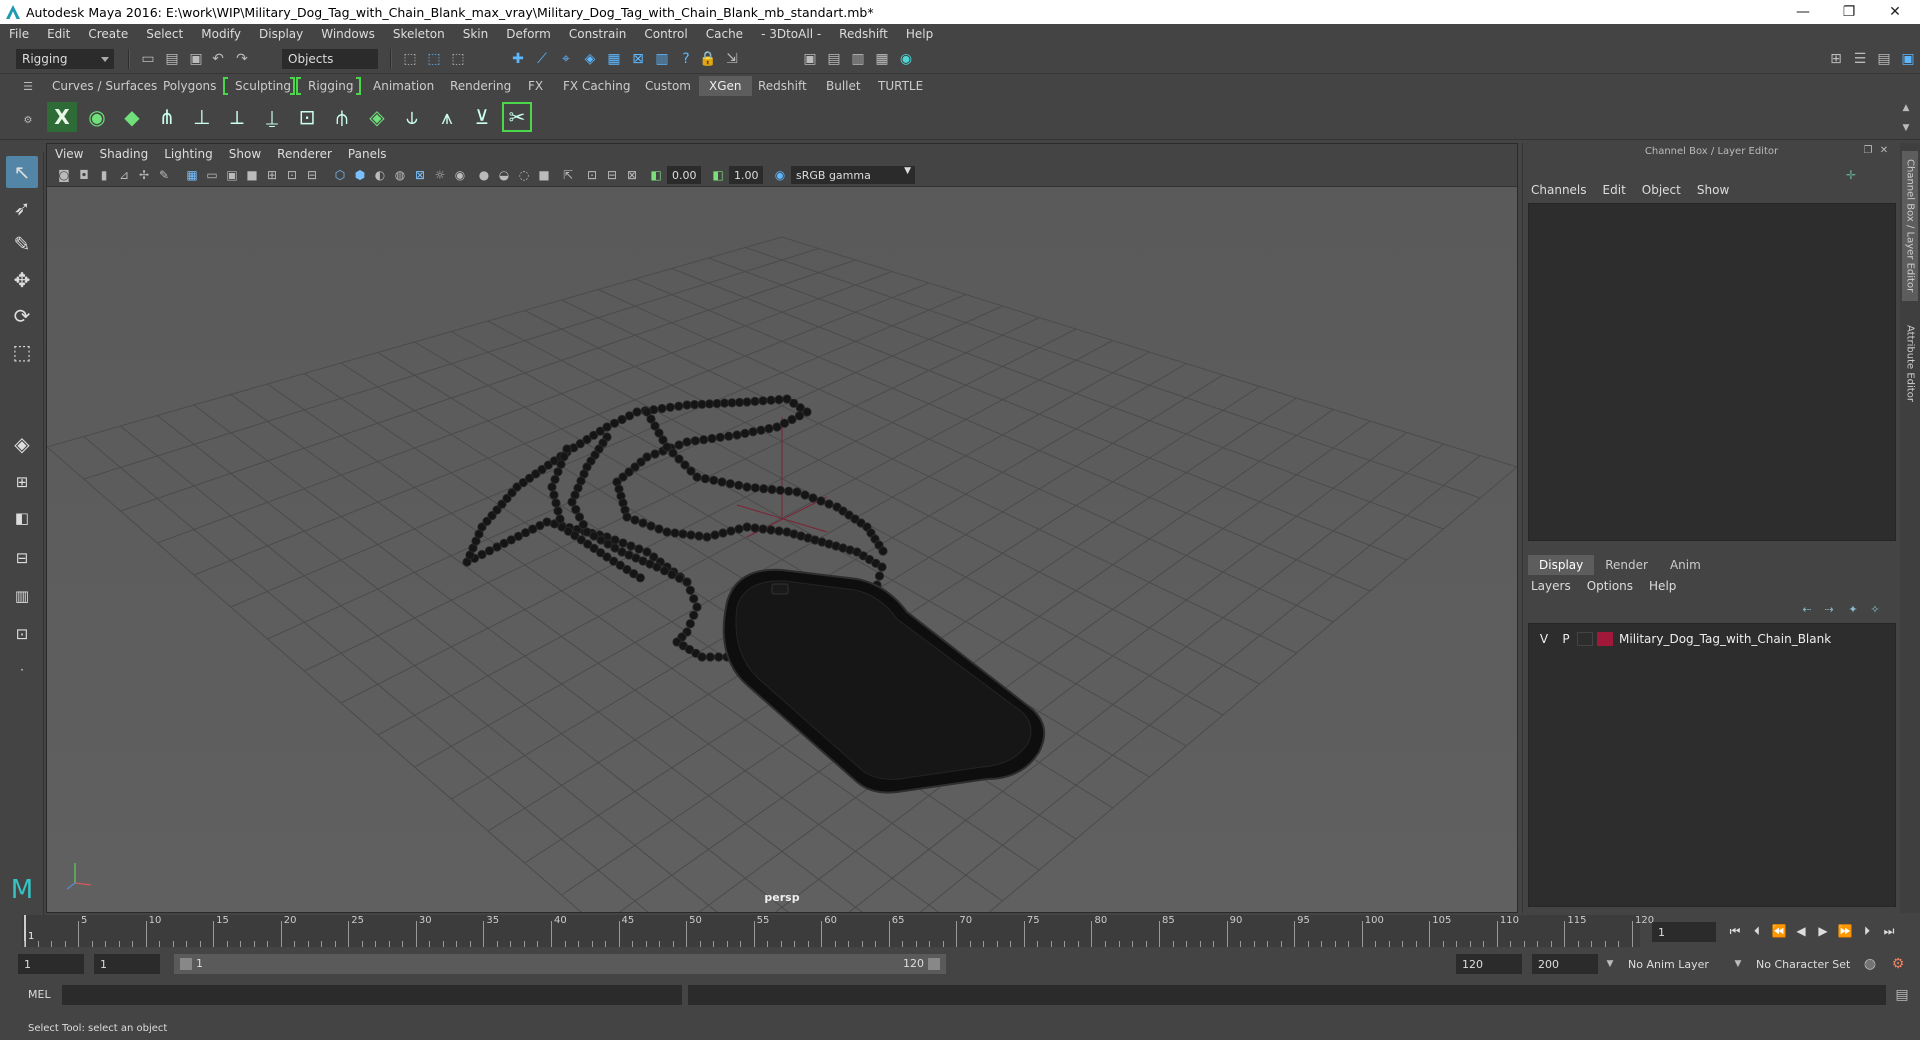 Image resolution: width=1920 pixels, height=1040 pixels. Describe the element at coordinates (1851, 175) in the screenshot. I see `manipulator-icon: ✛` at that location.